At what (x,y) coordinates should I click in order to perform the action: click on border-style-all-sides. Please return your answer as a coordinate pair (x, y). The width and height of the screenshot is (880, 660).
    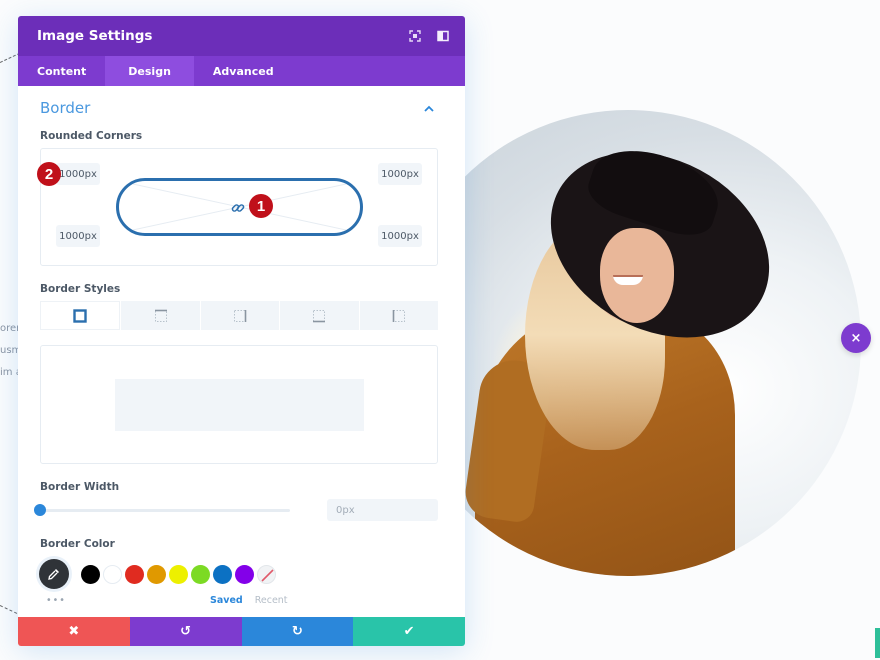
    Looking at the image, I should click on (80, 315).